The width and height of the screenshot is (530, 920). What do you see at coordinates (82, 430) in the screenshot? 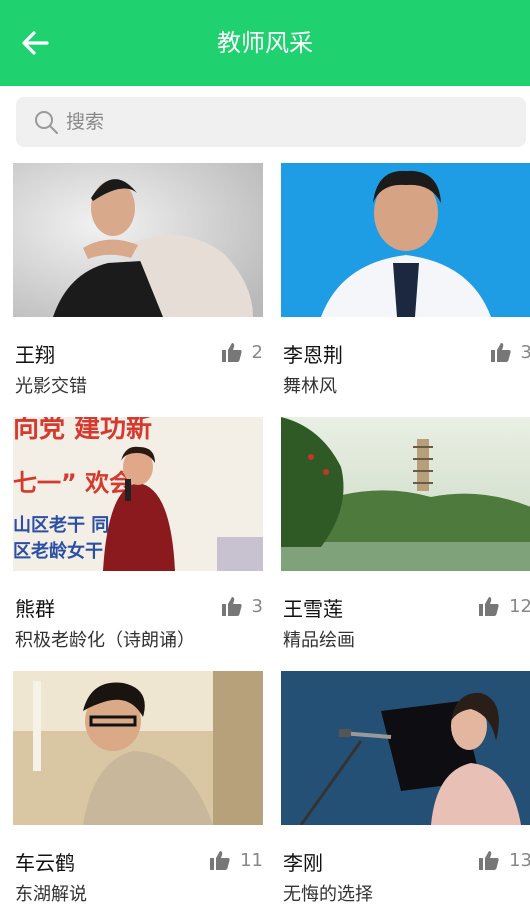
I see `banner-text-line: 向党 建功新` at bounding box center [82, 430].